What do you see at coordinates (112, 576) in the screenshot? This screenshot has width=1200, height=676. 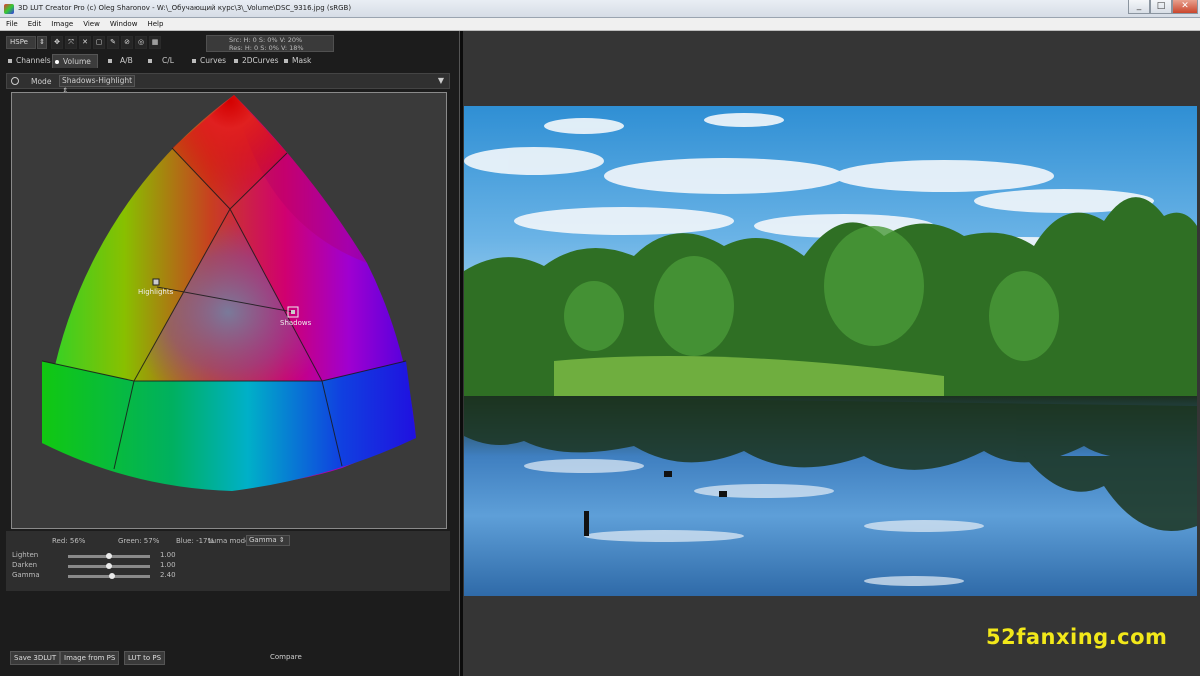 I see `gamma-slider-knob` at bounding box center [112, 576].